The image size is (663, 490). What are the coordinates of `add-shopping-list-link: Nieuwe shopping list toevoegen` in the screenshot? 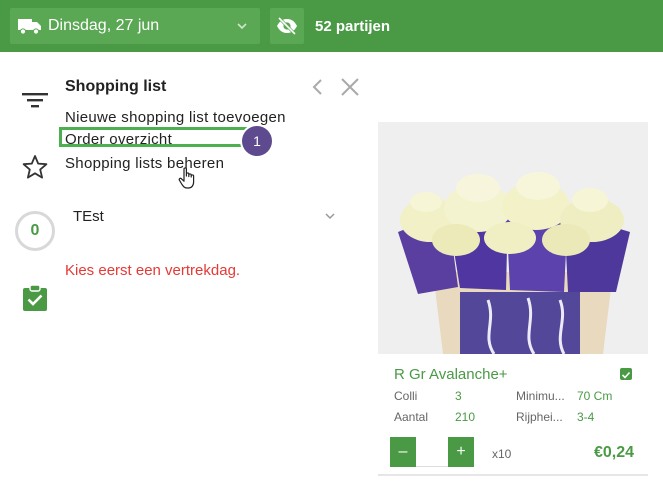 It's located at (175, 117).